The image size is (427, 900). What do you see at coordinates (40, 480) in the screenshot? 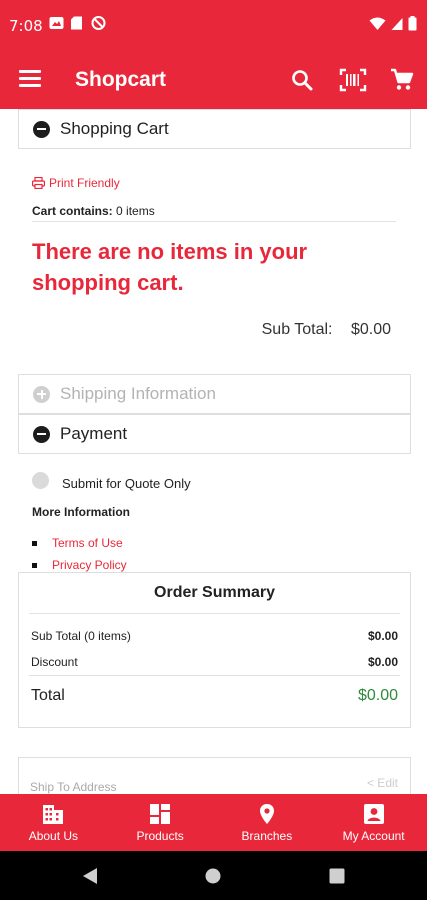
I see `quote-radio` at bounding box center [40, 480].